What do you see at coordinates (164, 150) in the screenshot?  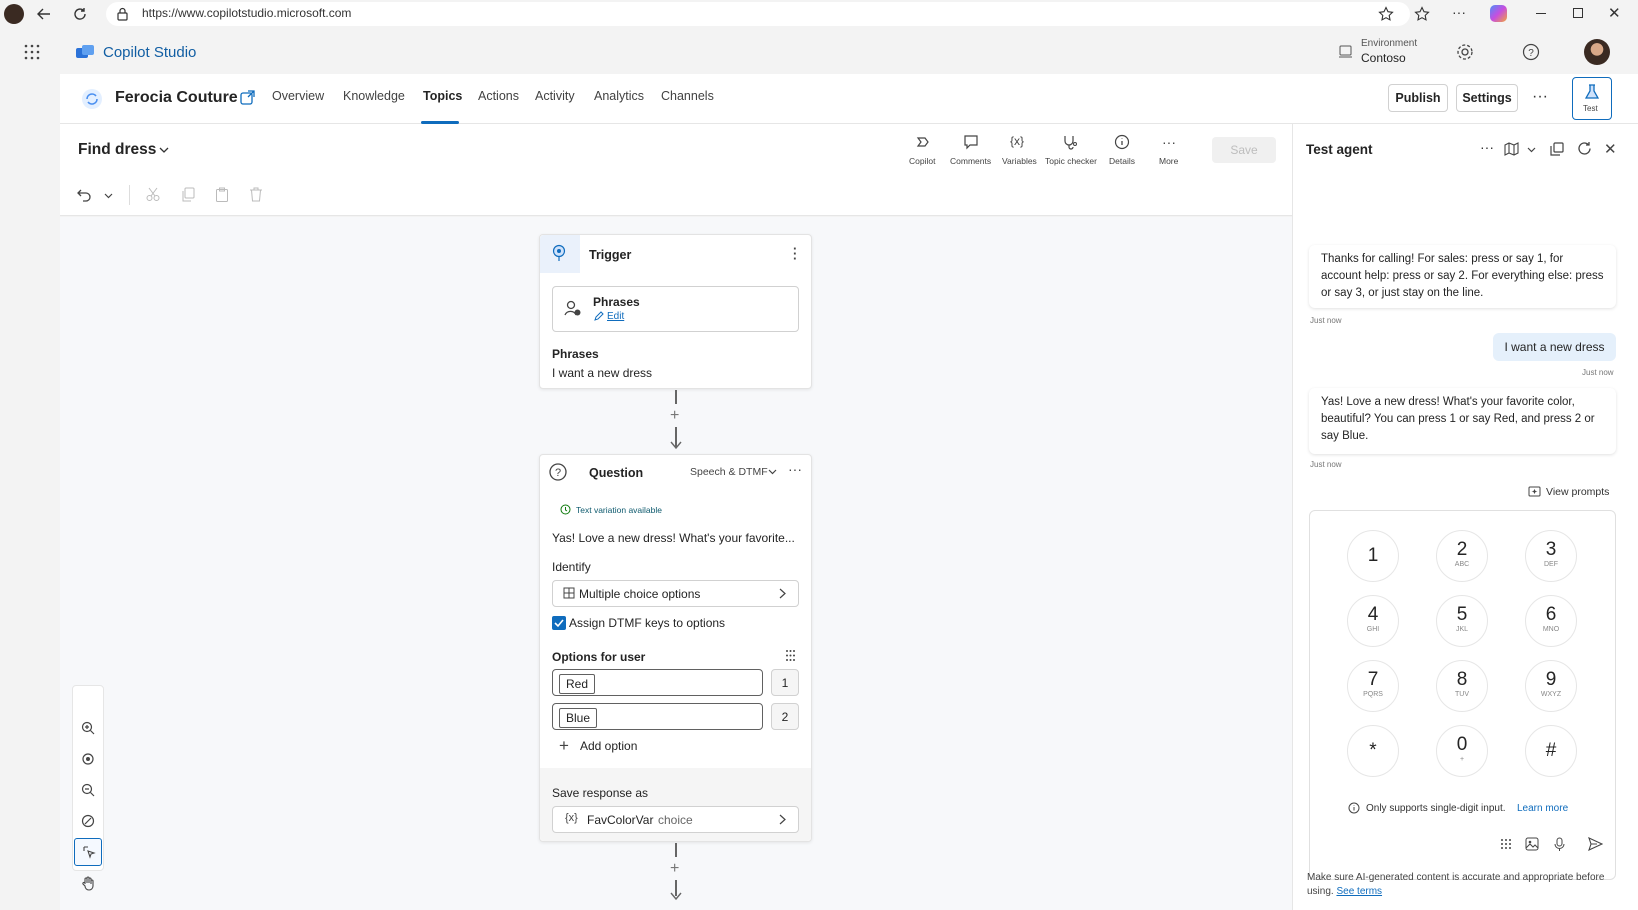 I see `topic-chevron-down-icon` at bounding box center [164, 150].